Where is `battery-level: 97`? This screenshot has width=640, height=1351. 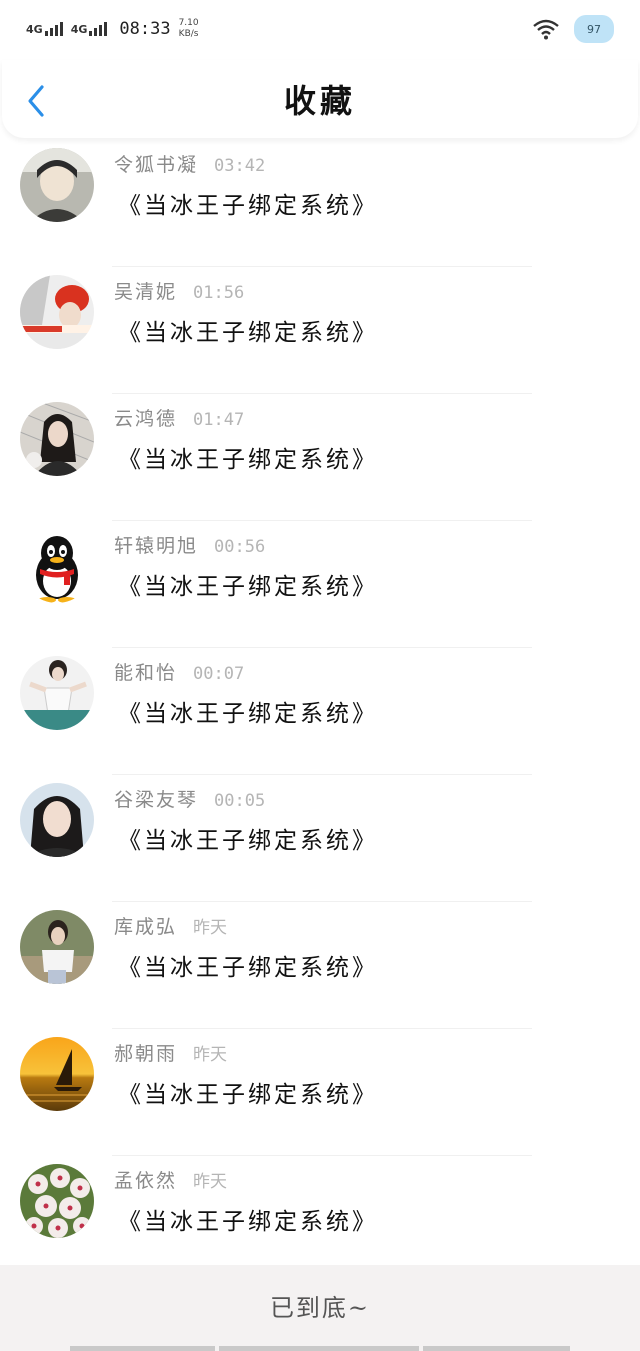 battery-level: 97 is located at coordinates (594, 29).